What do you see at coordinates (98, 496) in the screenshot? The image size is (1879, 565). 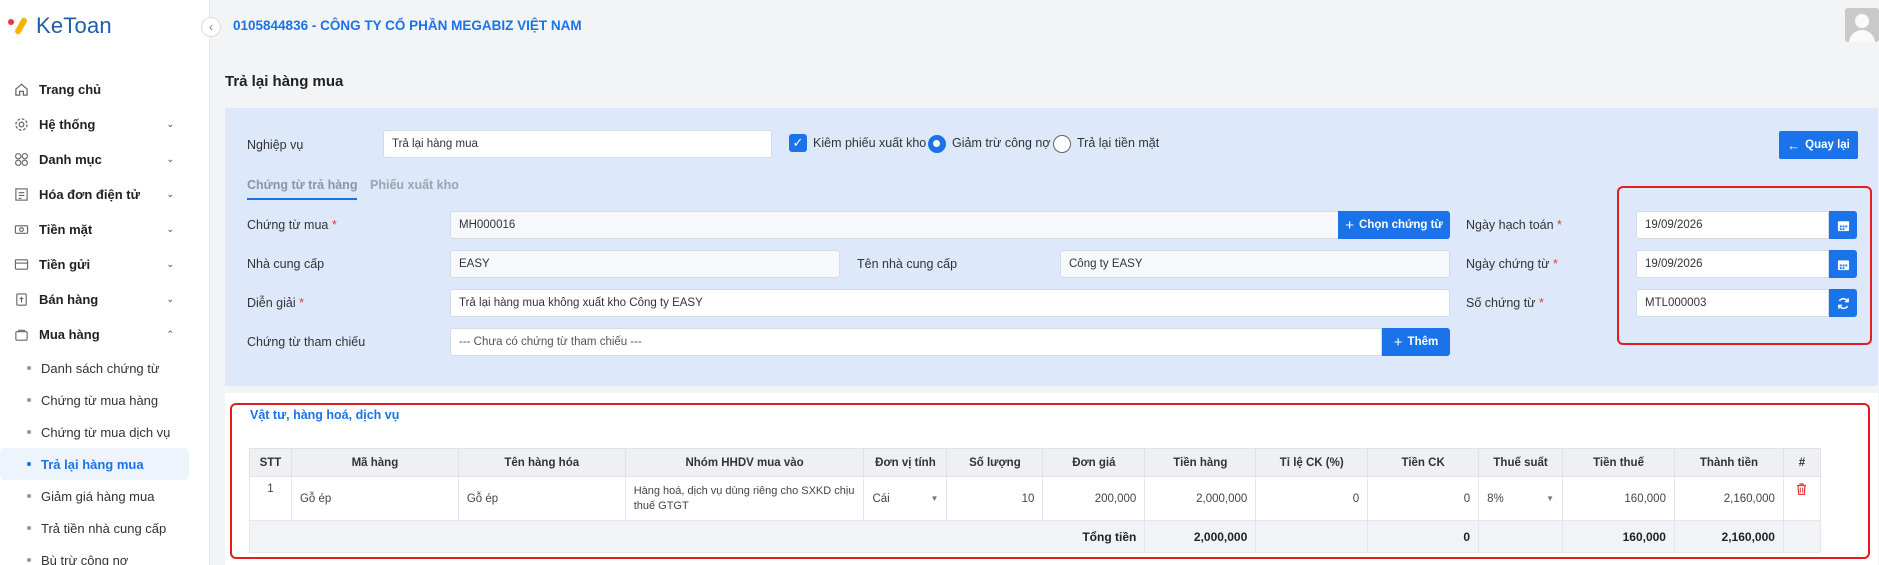 I see `sidebar-subitem-label: Giảm giá hàng mua` at bounding box center [98, 496].